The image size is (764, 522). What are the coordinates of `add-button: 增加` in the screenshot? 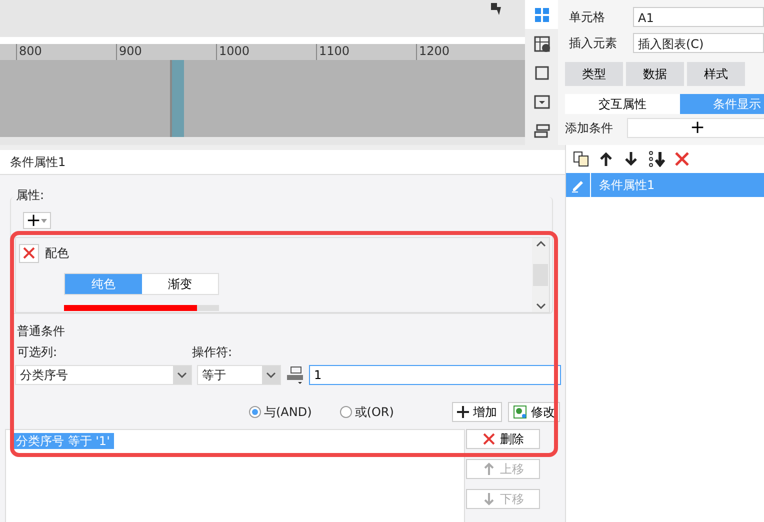 It's located at (477, 412).